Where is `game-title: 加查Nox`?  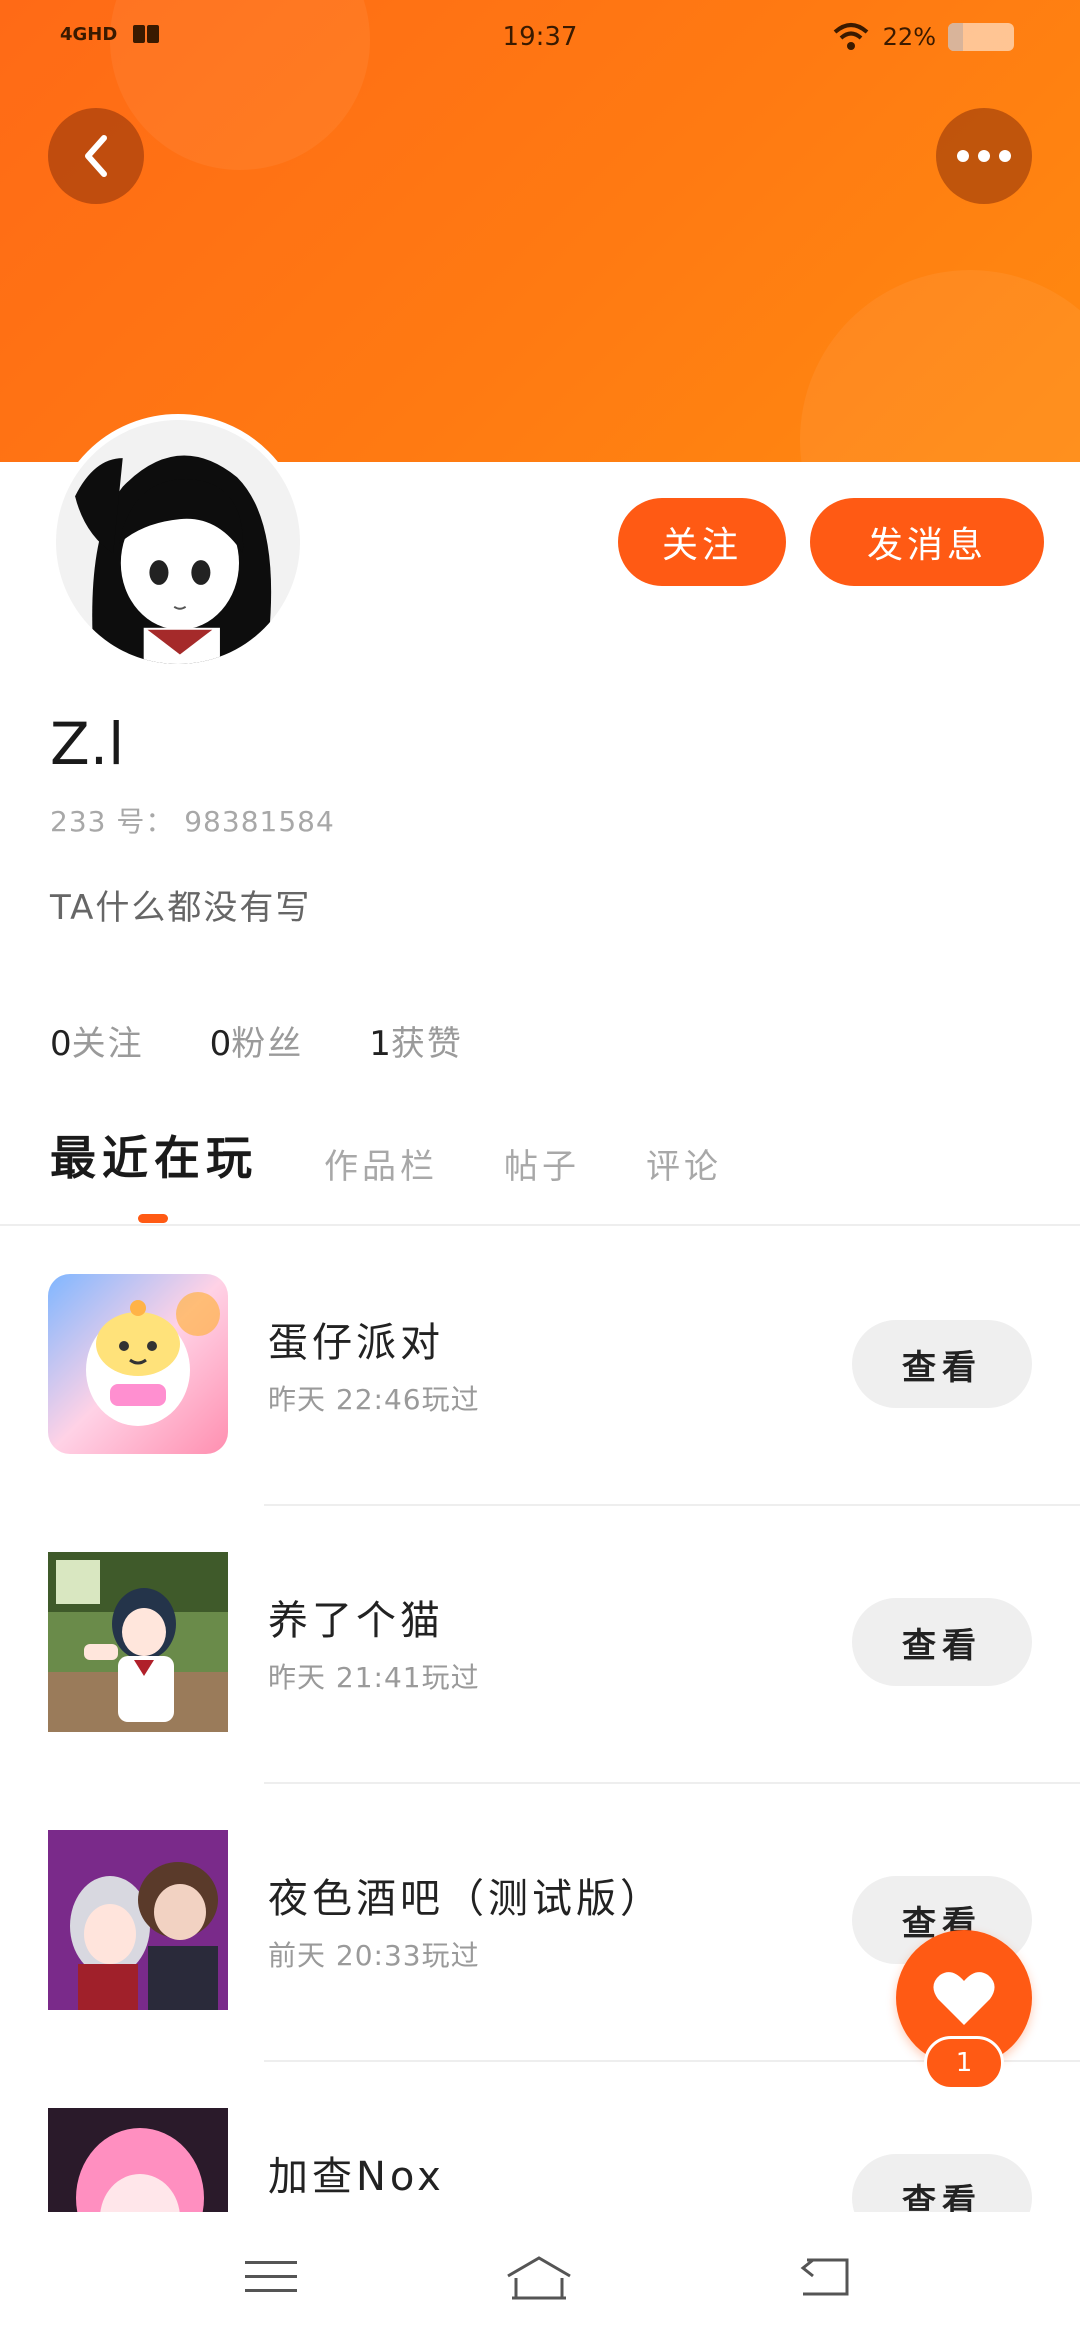
game-title: 加查Nox is located at coordinates (356, 2177).